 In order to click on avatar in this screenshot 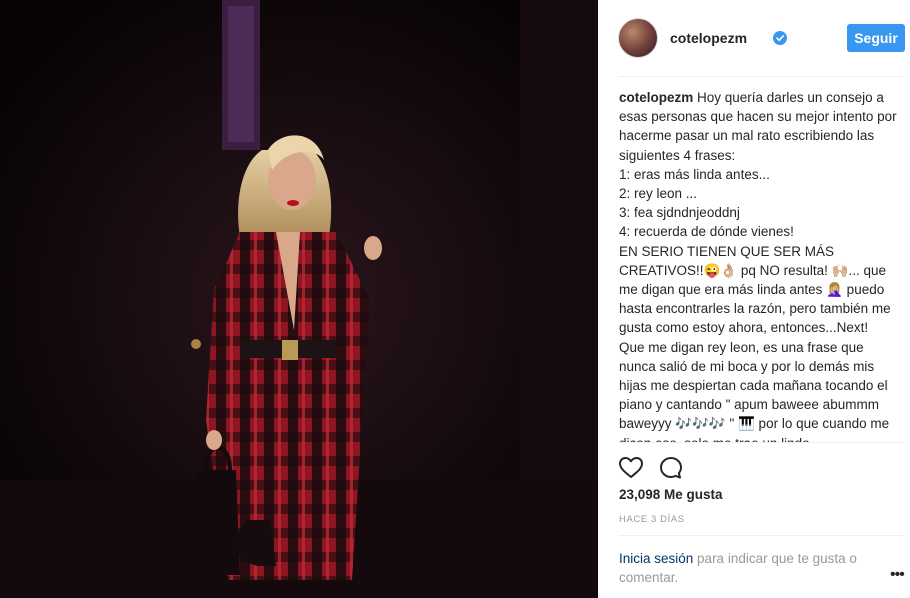, I will do `click(638, 38)`.